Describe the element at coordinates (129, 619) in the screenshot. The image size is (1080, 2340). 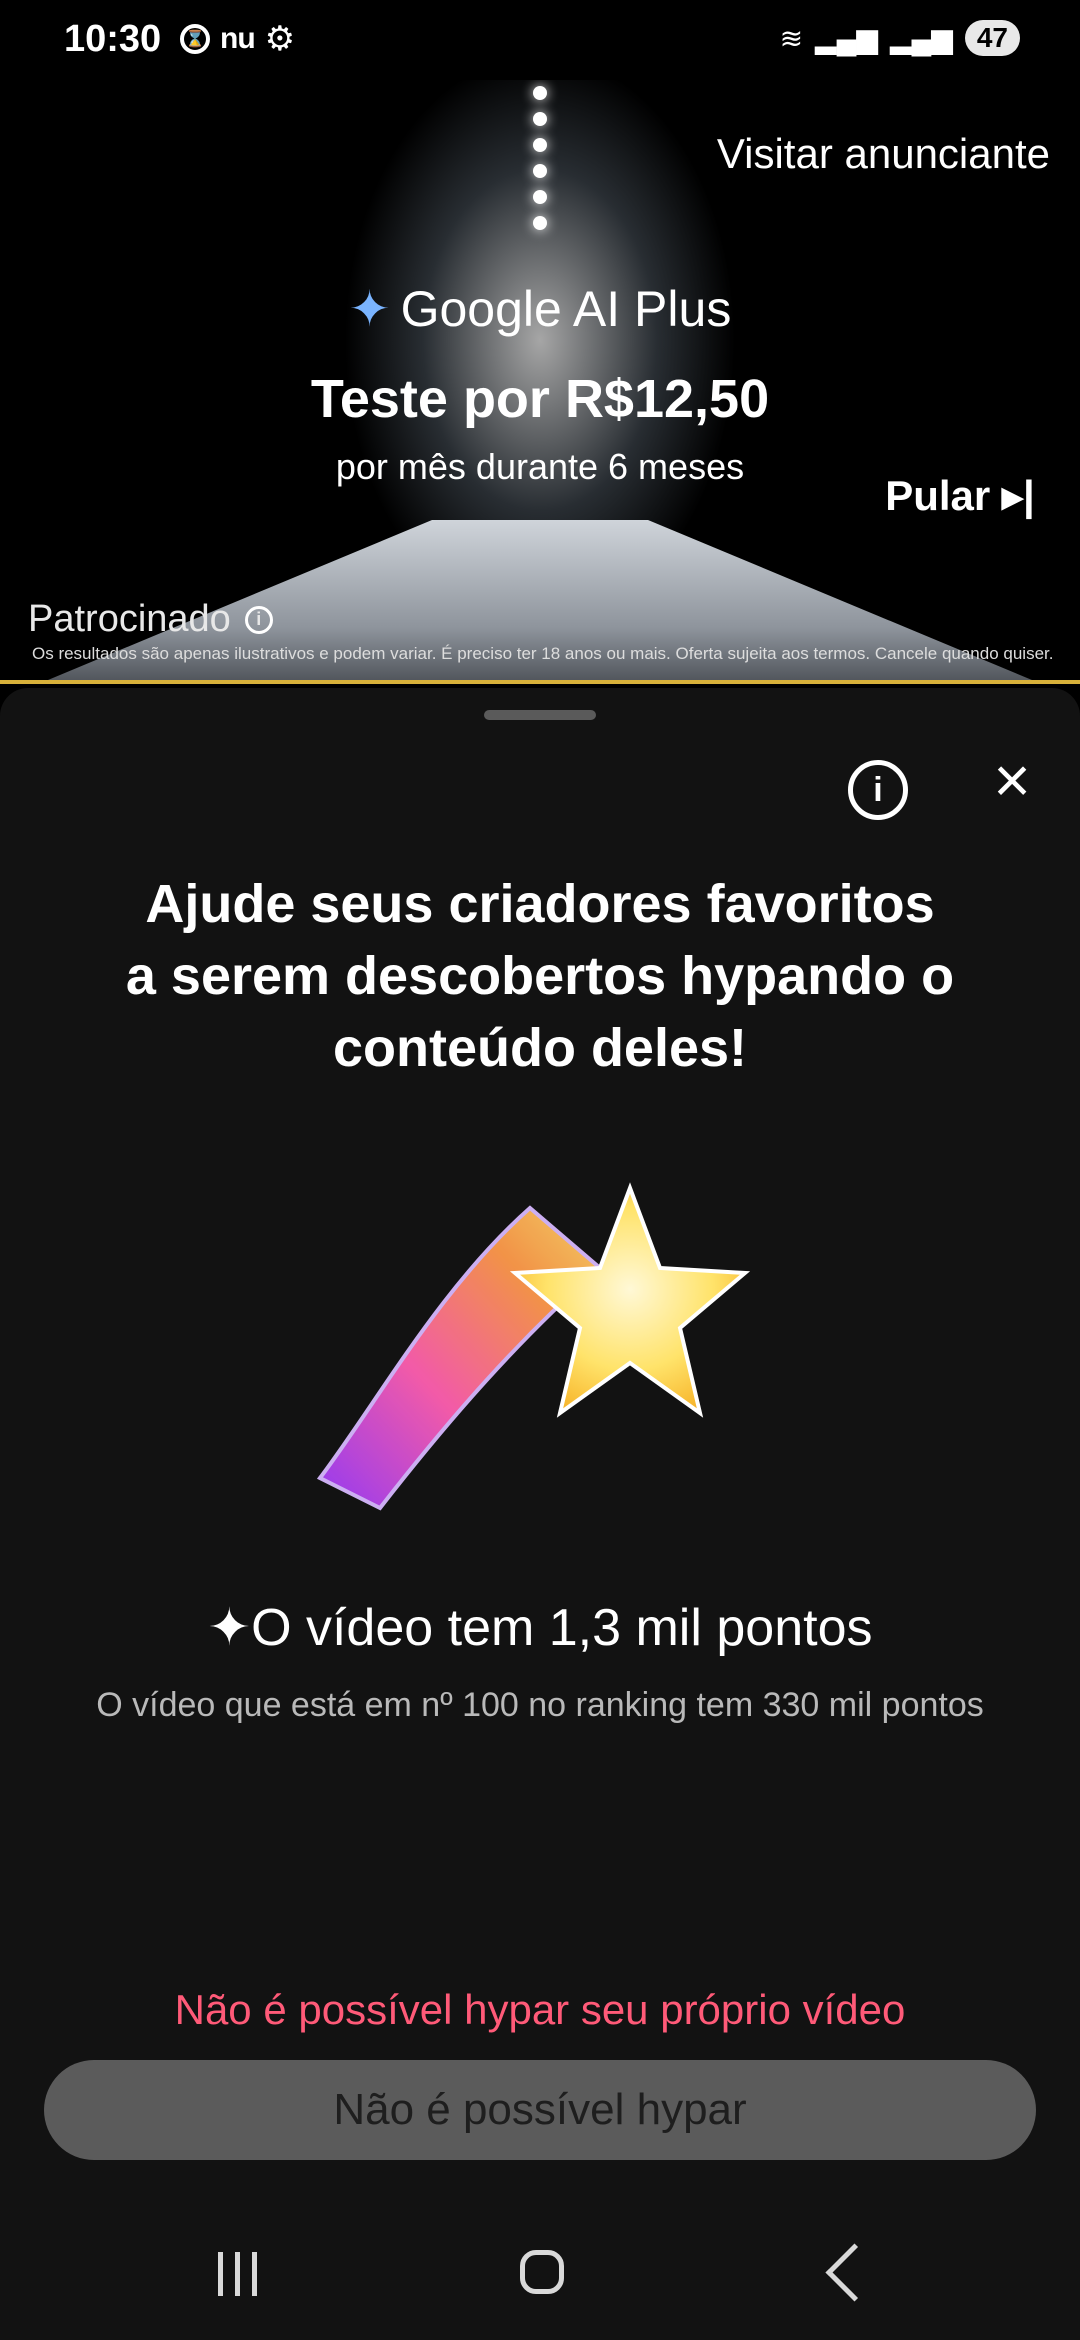
I see `sponsored-text: Patrocinado` at that location.